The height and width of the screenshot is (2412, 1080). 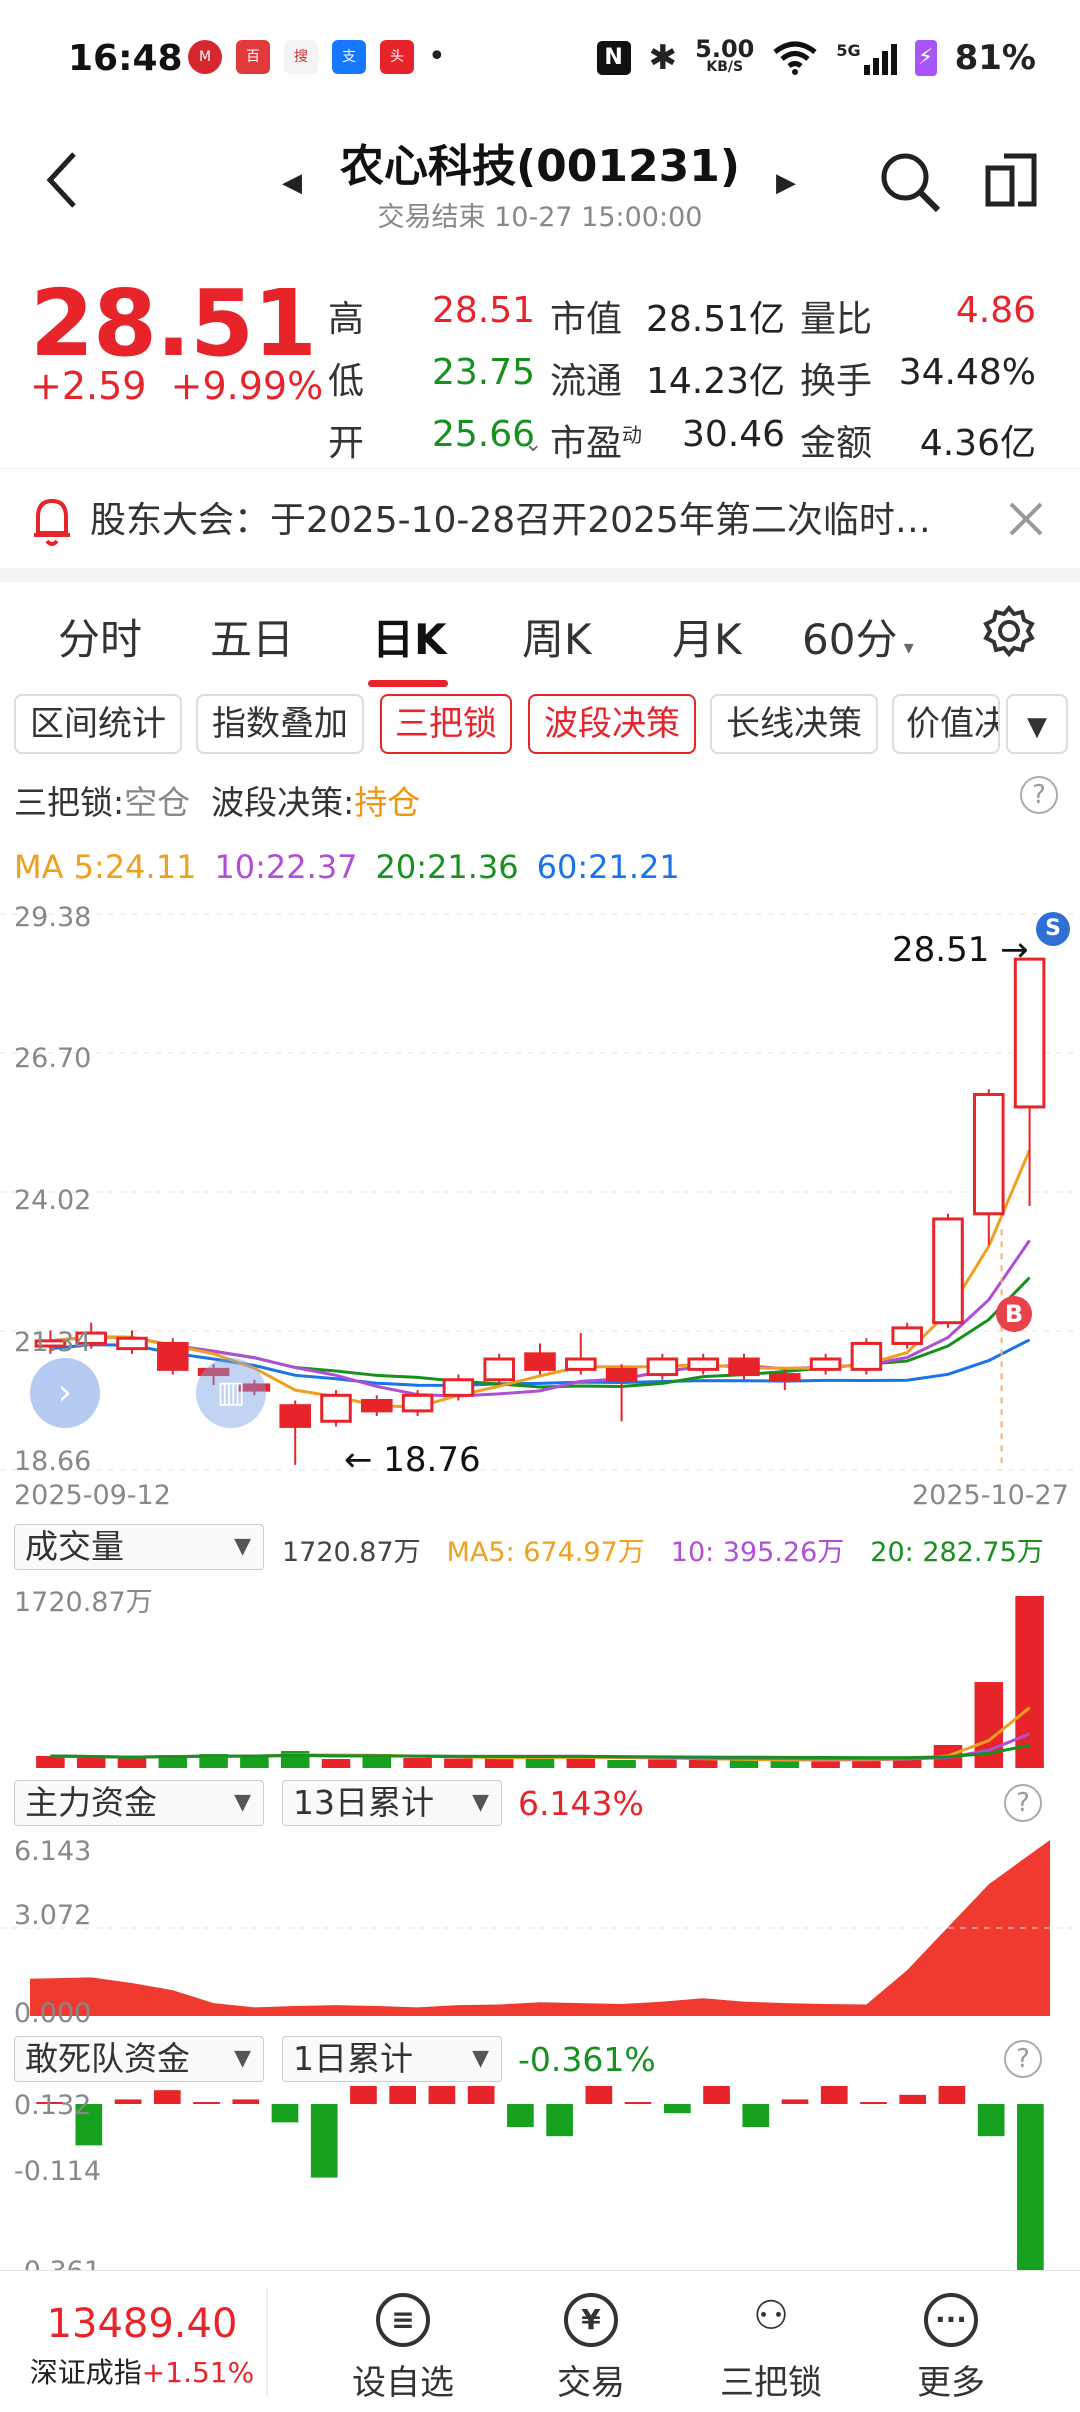 What do you see at coordinates (858, 636) in the screenshot?
I see `tab-60min: 60分 ▾` at bounding box center [858, 636].